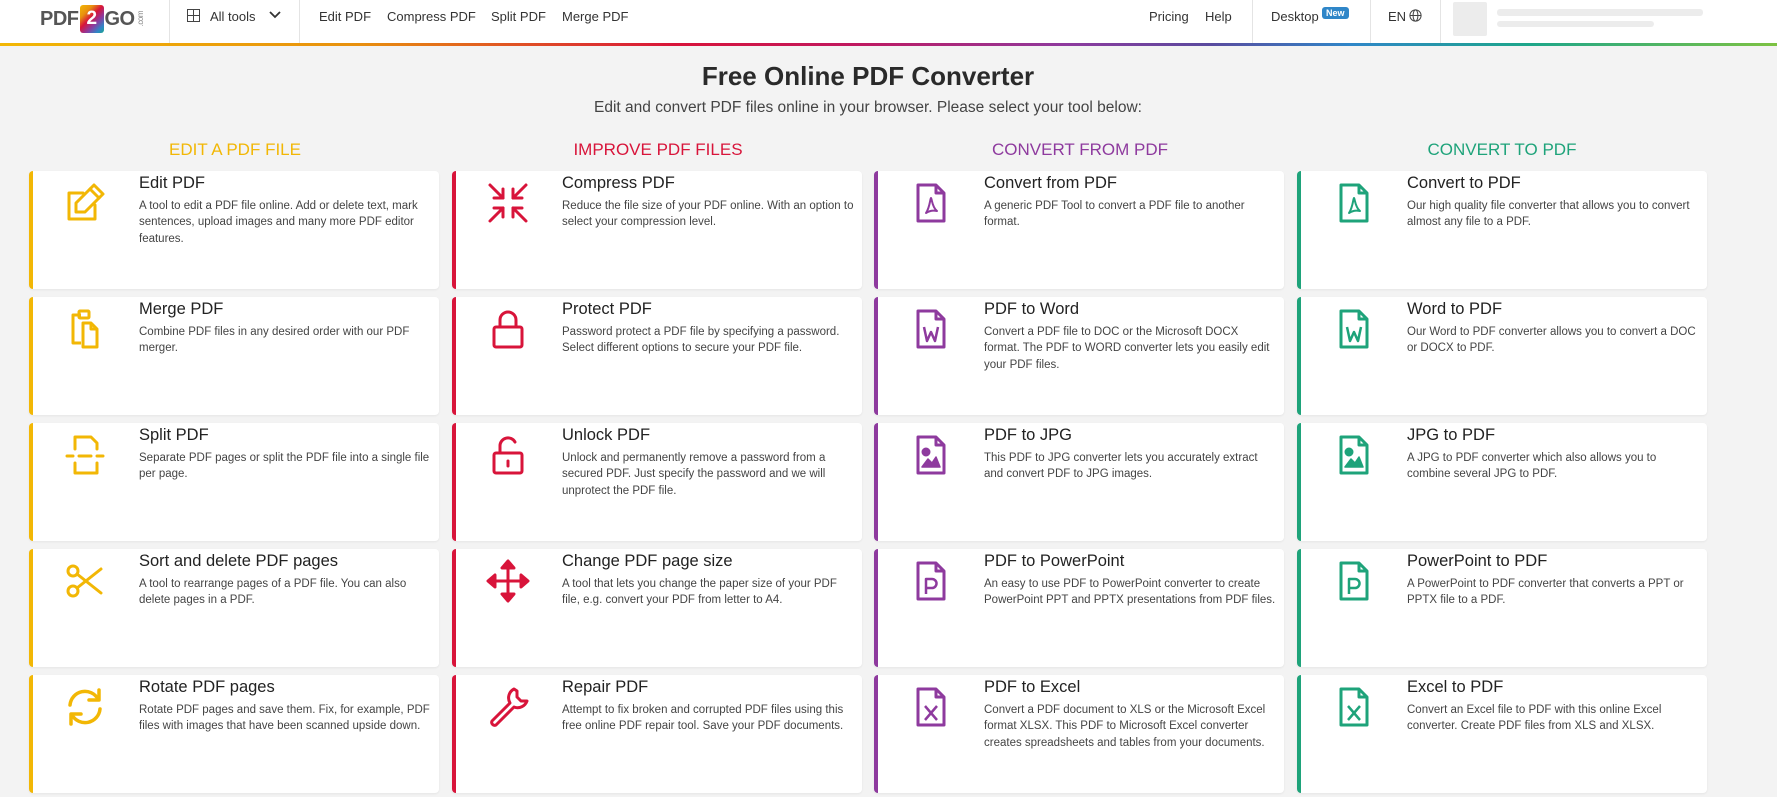 The image size is (1777, 797). I want to click on logo-two: 2, so click(91, 19).